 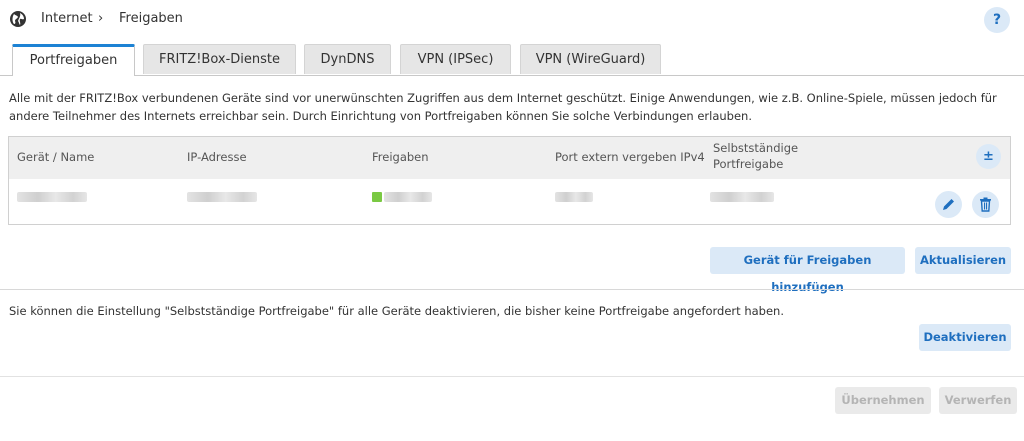 I want to click on tab-fritzbox-dienste: FRITZ!Box-Dienste, so click(x=219, y=59).